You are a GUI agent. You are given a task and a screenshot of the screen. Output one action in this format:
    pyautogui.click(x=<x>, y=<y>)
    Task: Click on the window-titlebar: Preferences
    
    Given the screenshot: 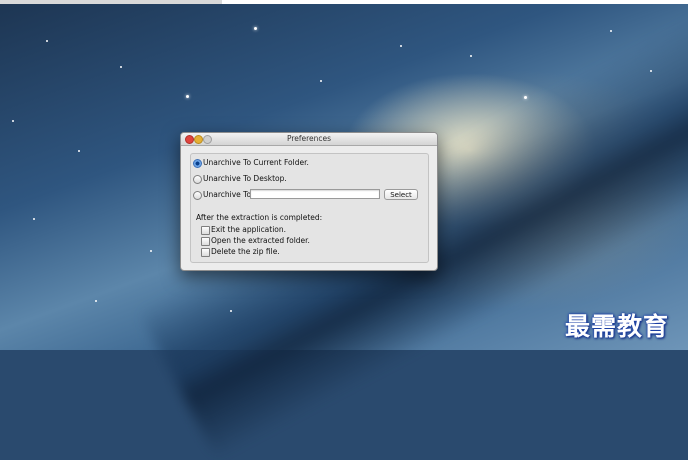 What is the action you would take?
    pyautogui.click(x=309, y=139)
    